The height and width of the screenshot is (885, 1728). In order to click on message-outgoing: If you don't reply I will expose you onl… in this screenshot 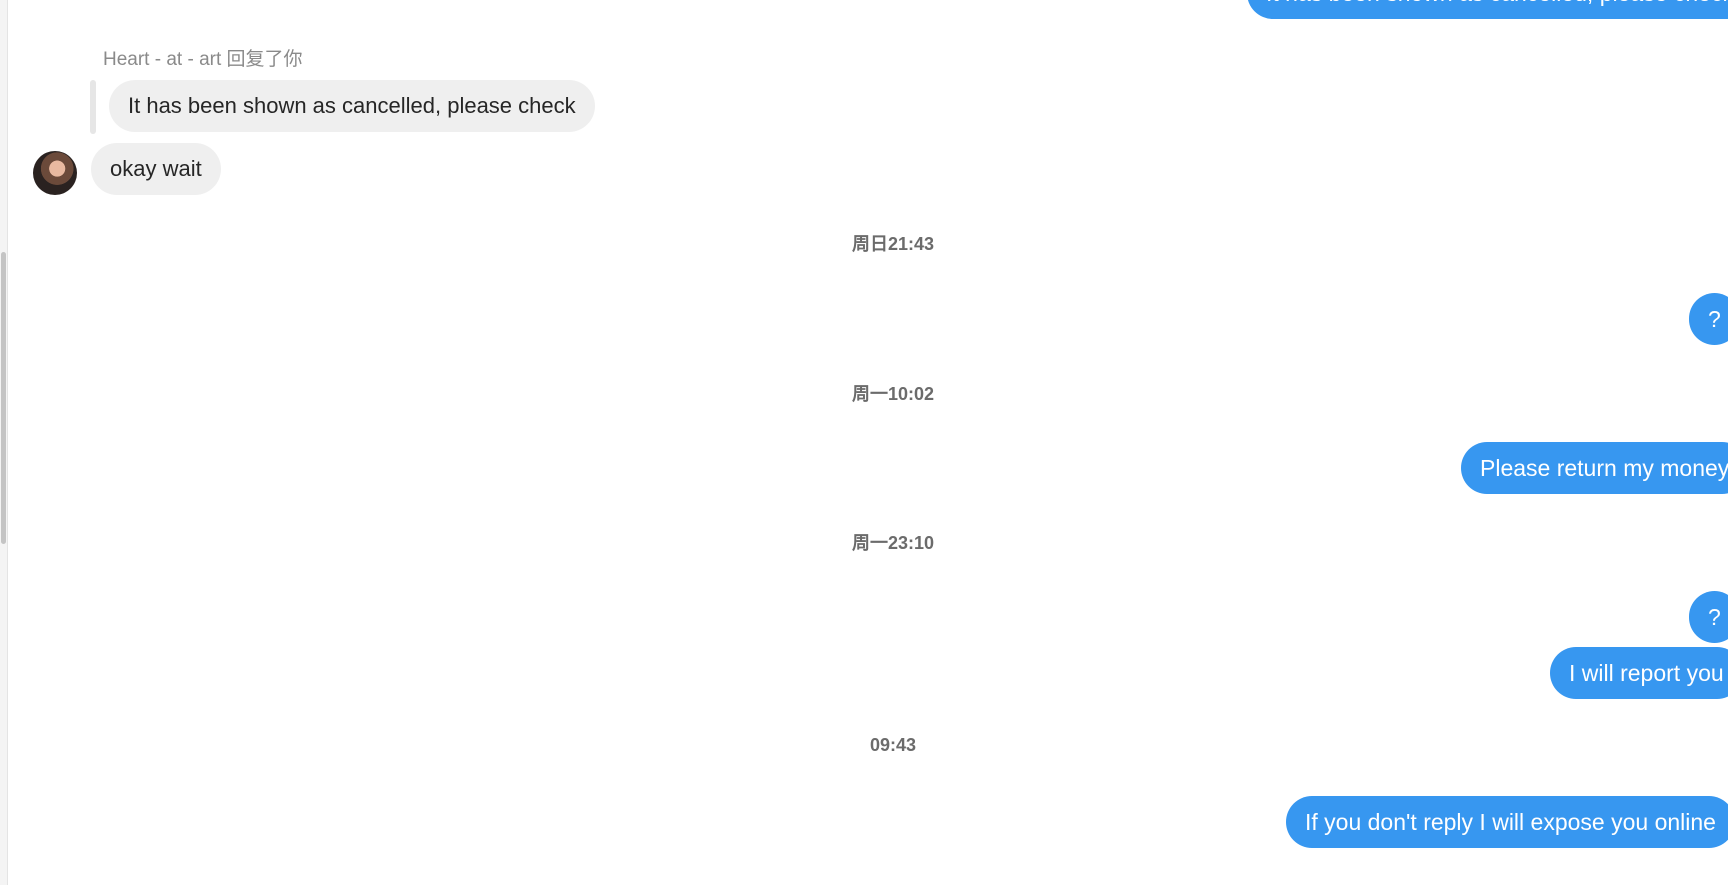, I will do `click(1507, 822)`.